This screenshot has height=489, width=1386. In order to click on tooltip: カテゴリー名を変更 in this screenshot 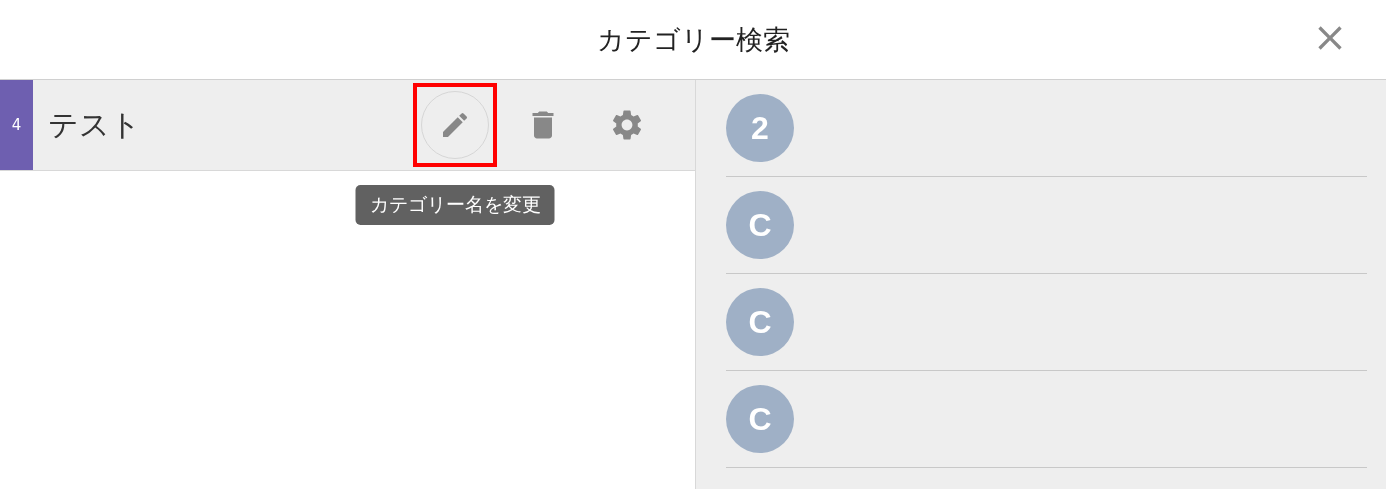, I will do `click(455, 205)`.